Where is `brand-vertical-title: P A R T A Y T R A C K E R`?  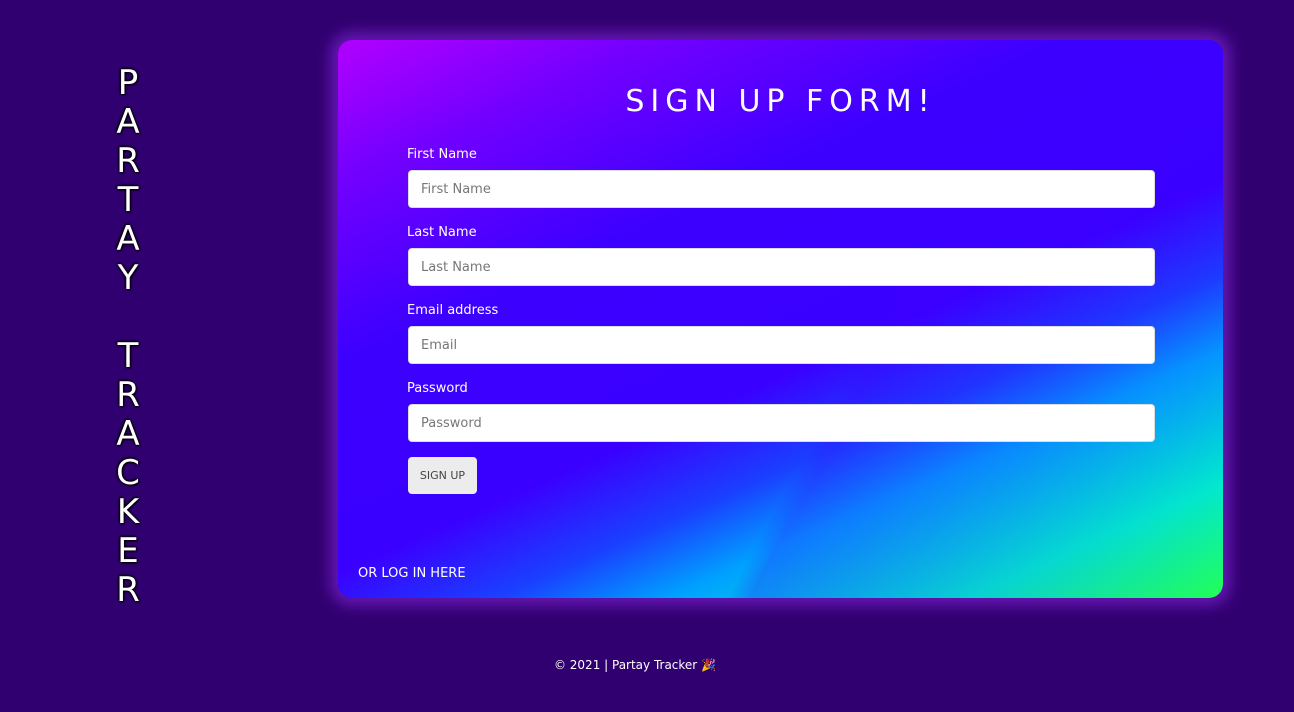
brand-vertical-title: P A R T A Y T R A C K E R is located at coordinates (128, 337).